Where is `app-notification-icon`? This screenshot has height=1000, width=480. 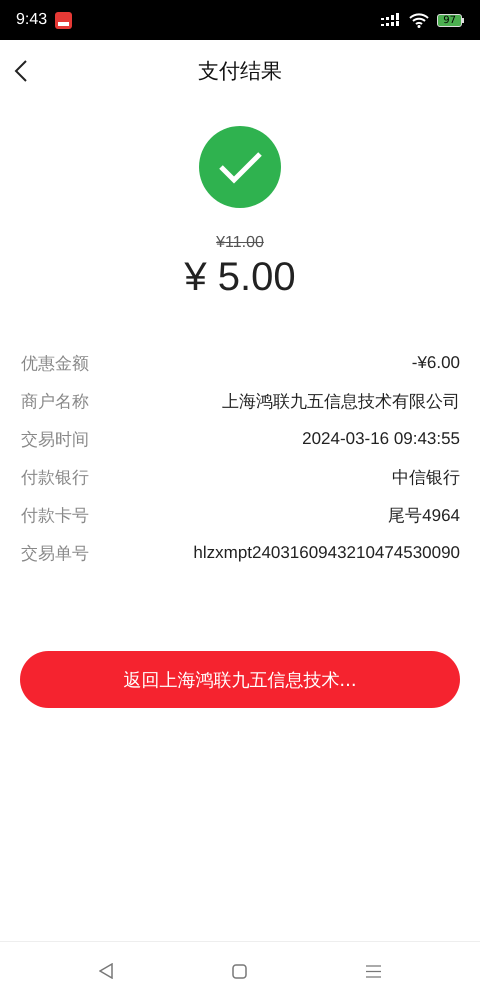
app-notification-icon is located at coordinates (63, 20).